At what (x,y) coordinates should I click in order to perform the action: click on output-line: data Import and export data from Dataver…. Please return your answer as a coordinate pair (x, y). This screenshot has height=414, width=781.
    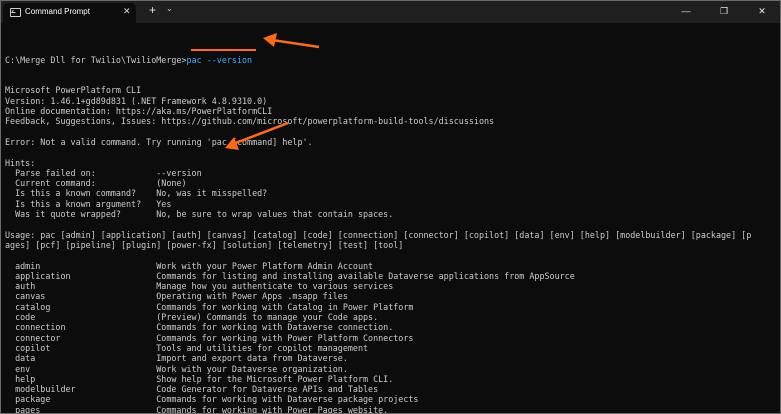
    Looking at the image, I should click on (176, 358).